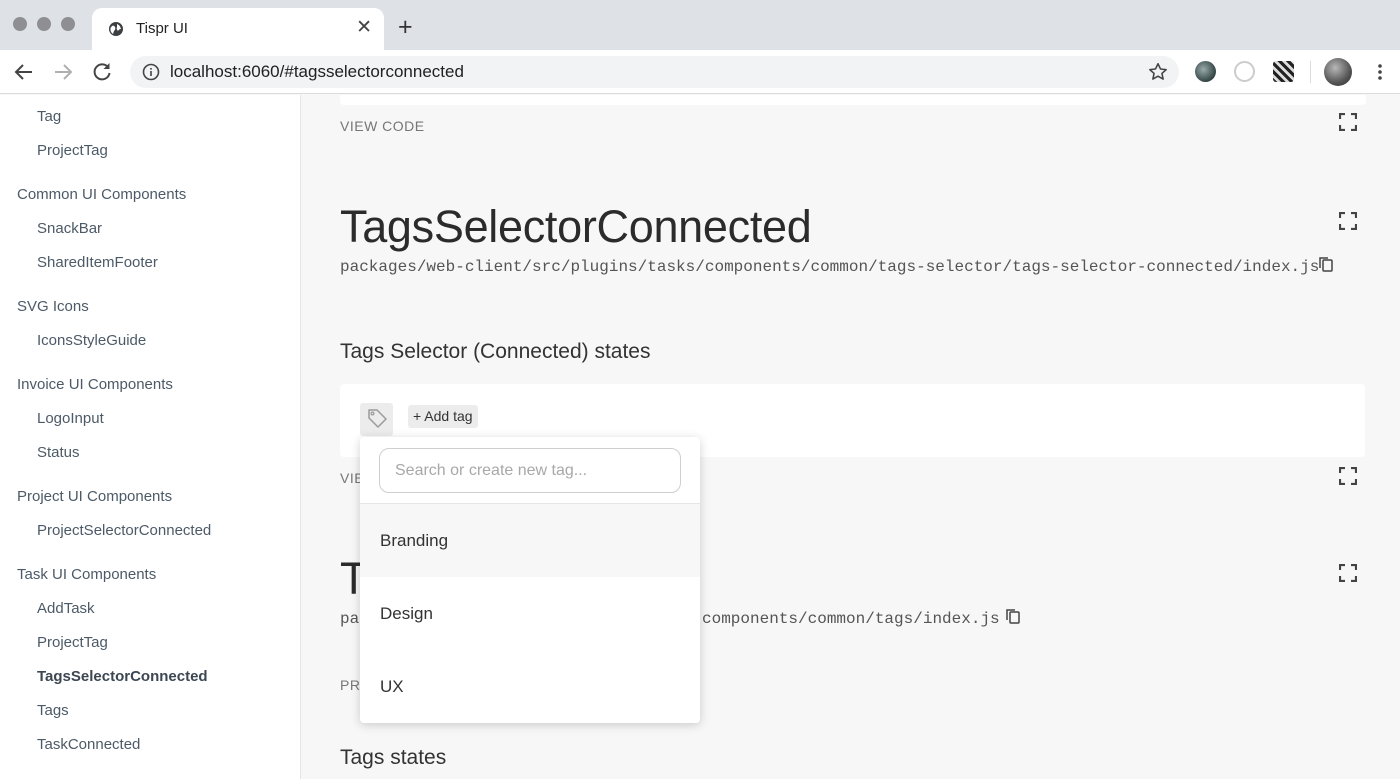 This screenshot has height=779, width=1400. I want to click on tags-dropdown: Branding Design UX, so click(530, 580).